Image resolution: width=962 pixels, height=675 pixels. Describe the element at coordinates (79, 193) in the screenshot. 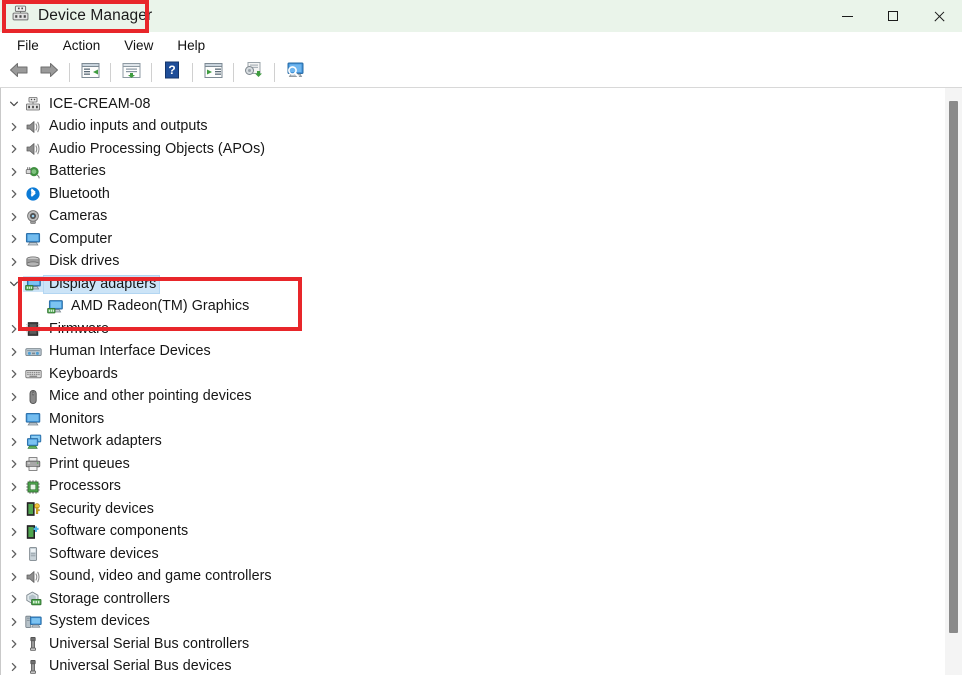

I see `tree-label: Bluetooth` at that location.